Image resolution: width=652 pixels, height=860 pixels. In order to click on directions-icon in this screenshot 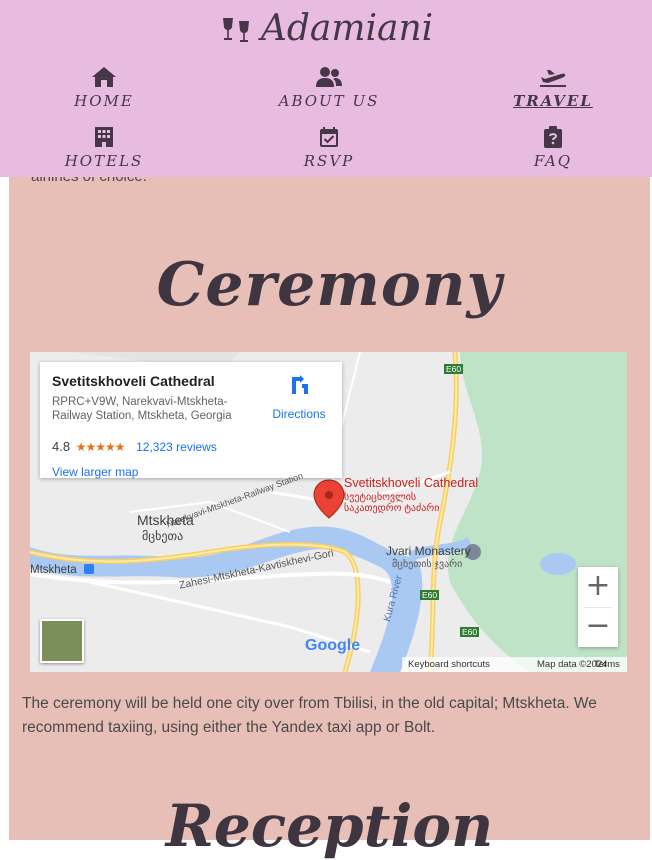, I will do `click(300, 384)`.